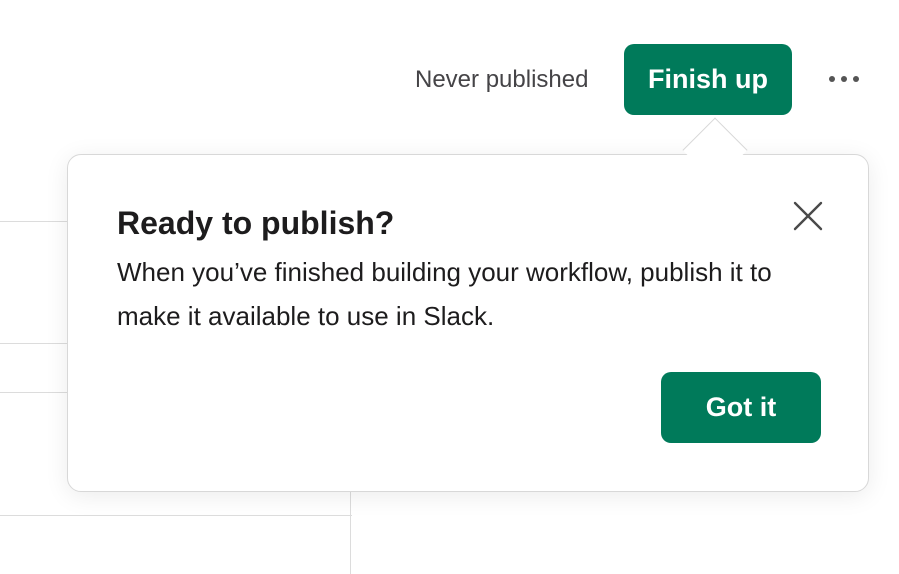 The width and height of the screenshot is (899, 574). I want to click on got-it-button: Got it, so click(741, 407).